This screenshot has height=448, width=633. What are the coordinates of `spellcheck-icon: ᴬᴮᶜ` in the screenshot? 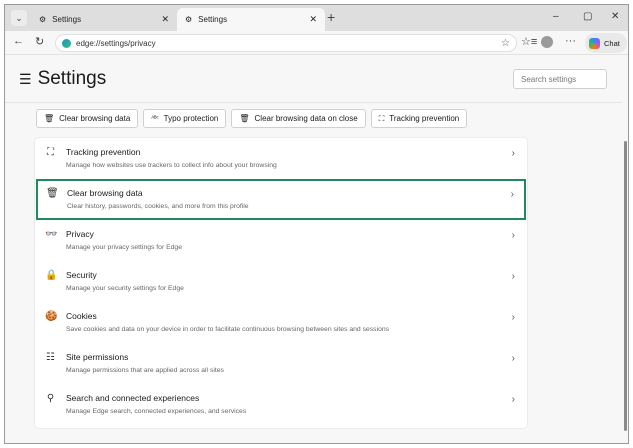 It's located at (155, 118).